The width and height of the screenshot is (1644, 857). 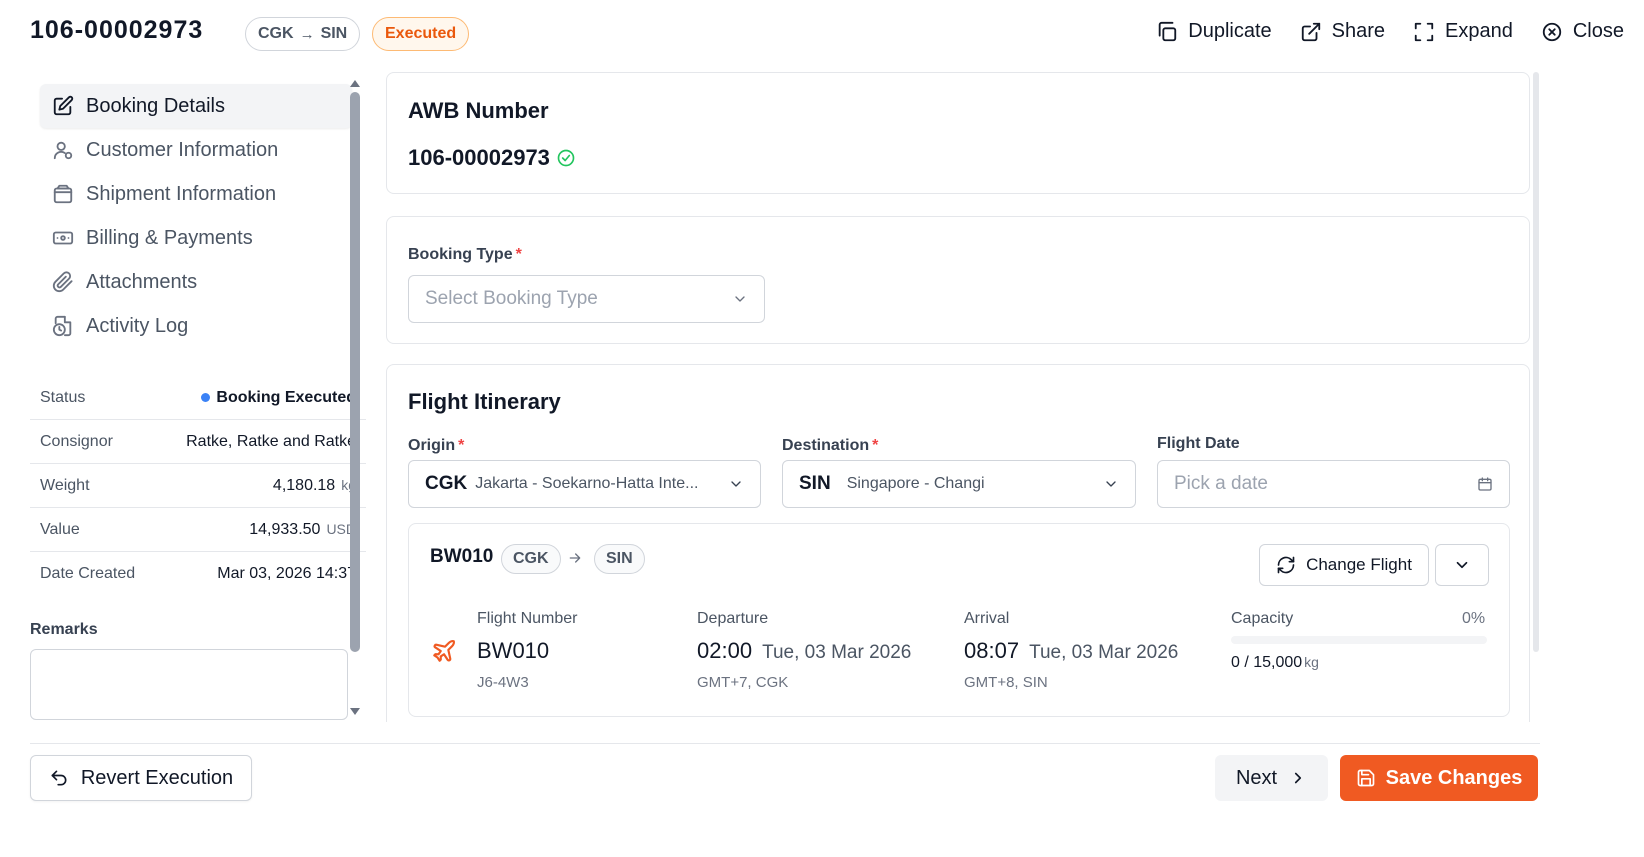 What do you see at coordinates (1359, 564) in the screenshot?
I see `change-flight-label: Change Flight` at bounding box center [1359, 564].